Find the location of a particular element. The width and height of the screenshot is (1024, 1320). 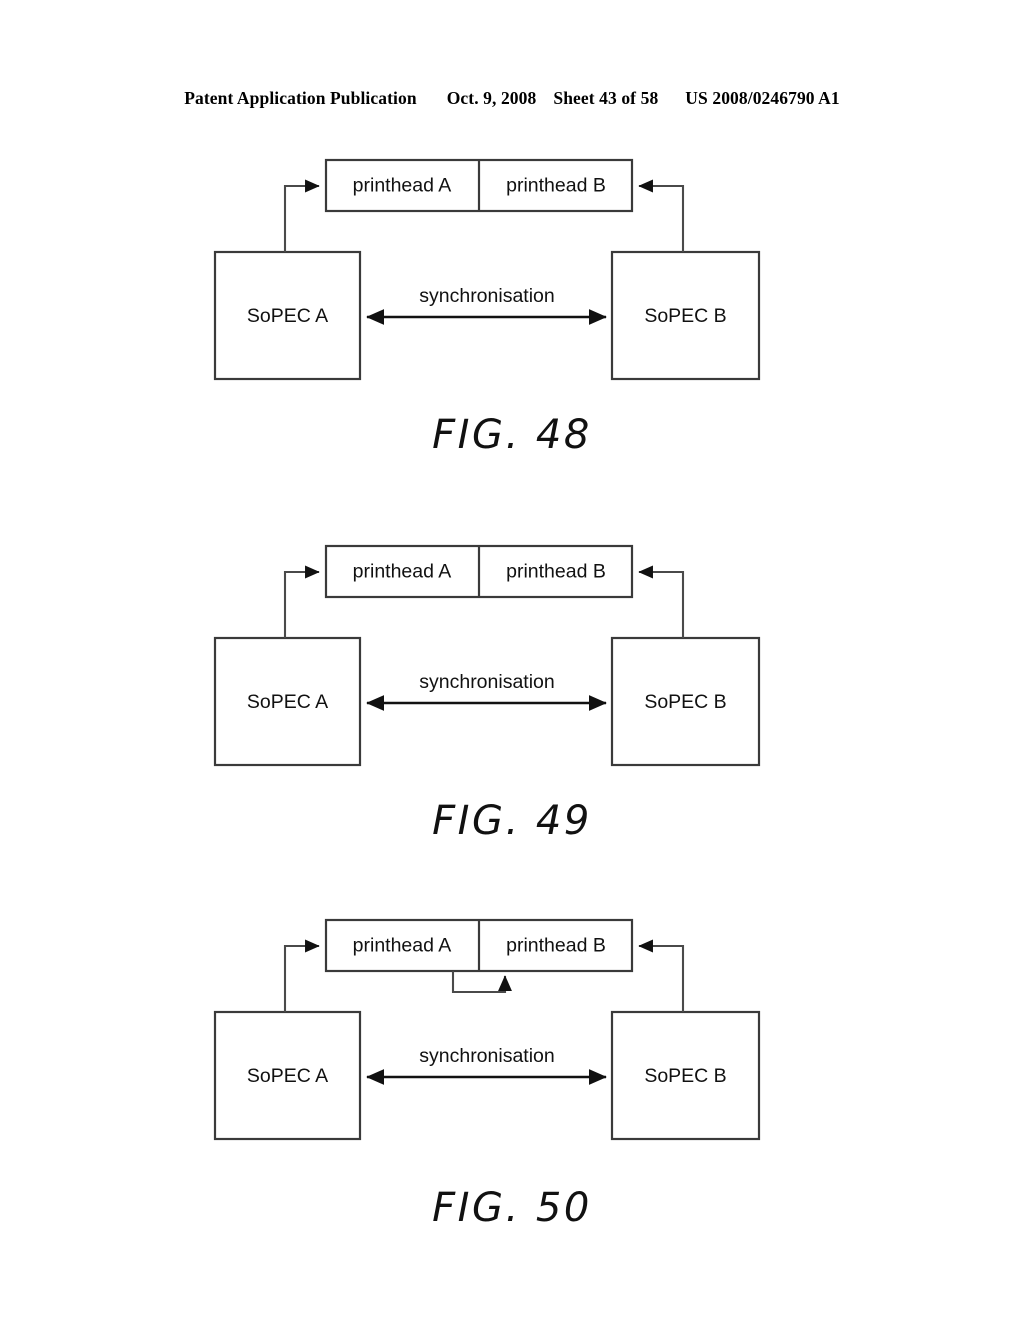

connector-printhead-a-to-printhead-b is located at coordinates (481, 982).